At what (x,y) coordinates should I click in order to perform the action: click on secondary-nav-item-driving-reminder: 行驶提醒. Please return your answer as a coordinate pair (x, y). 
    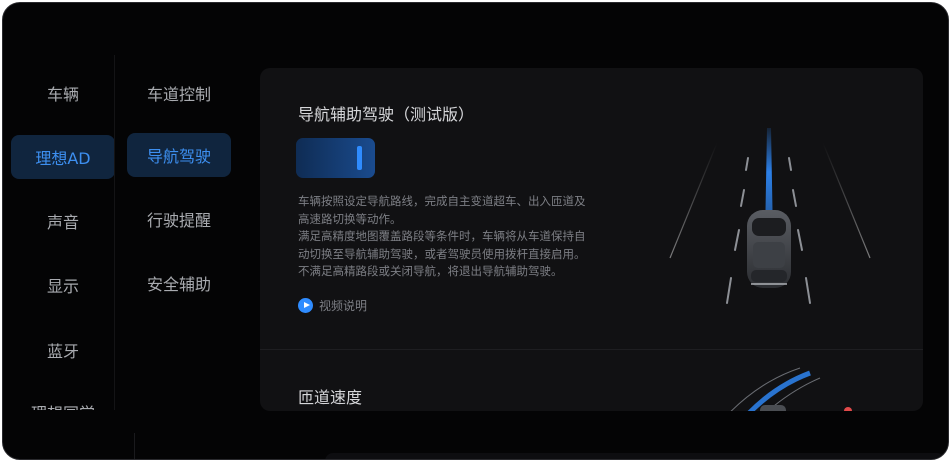
    Looking at the image, I should click on (179, 219).